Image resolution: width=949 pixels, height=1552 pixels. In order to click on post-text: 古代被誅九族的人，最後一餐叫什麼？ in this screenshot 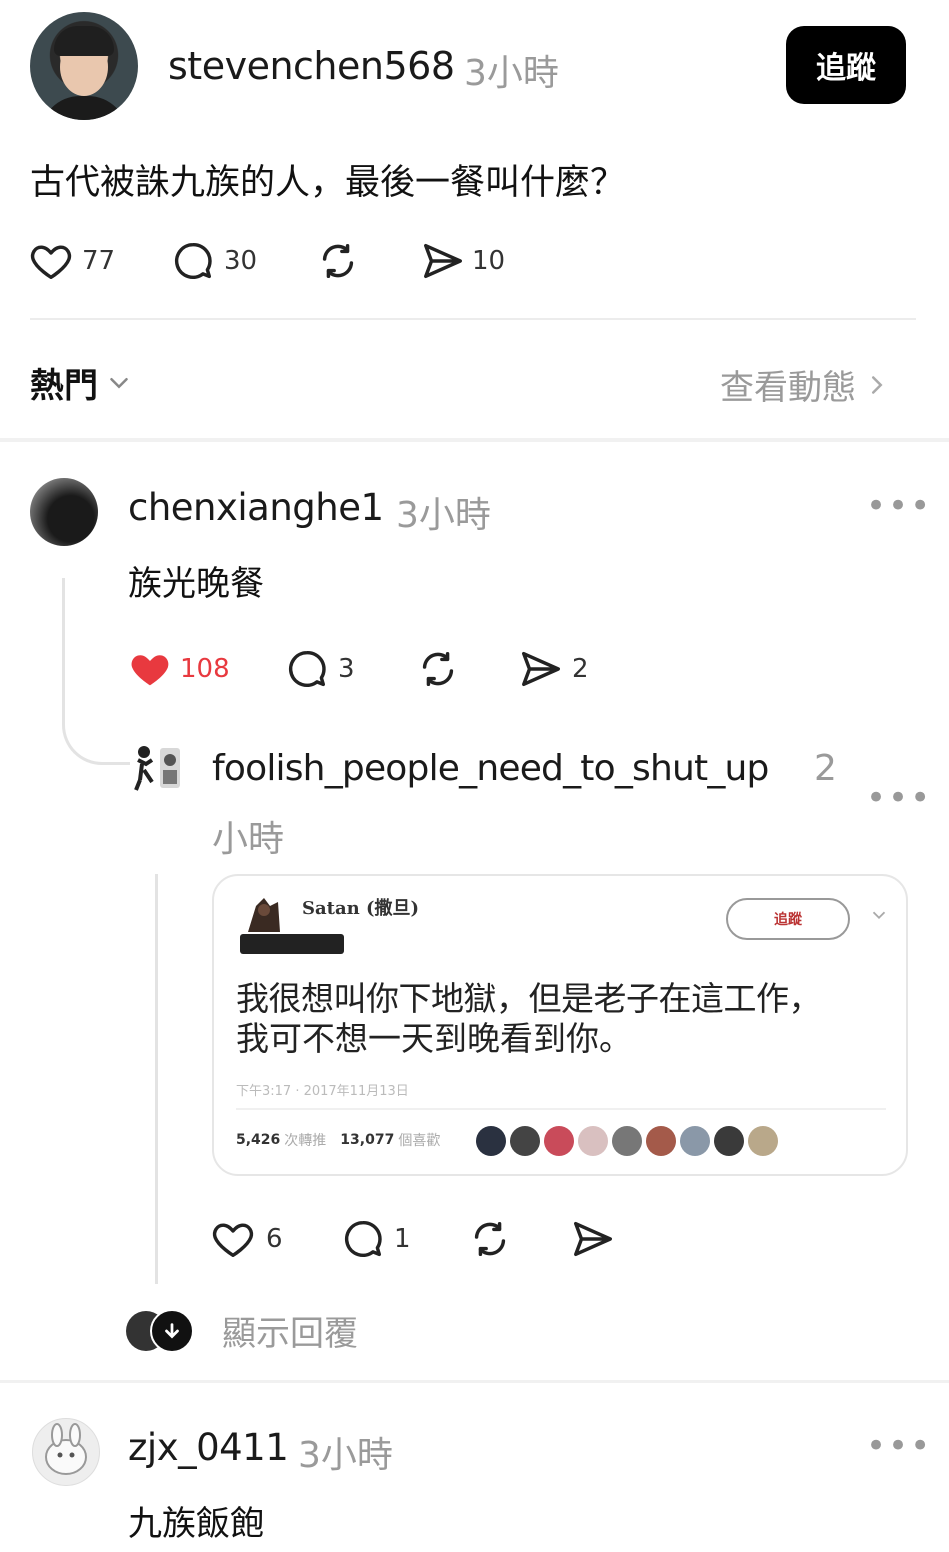, I will do `click(328, 183)`.